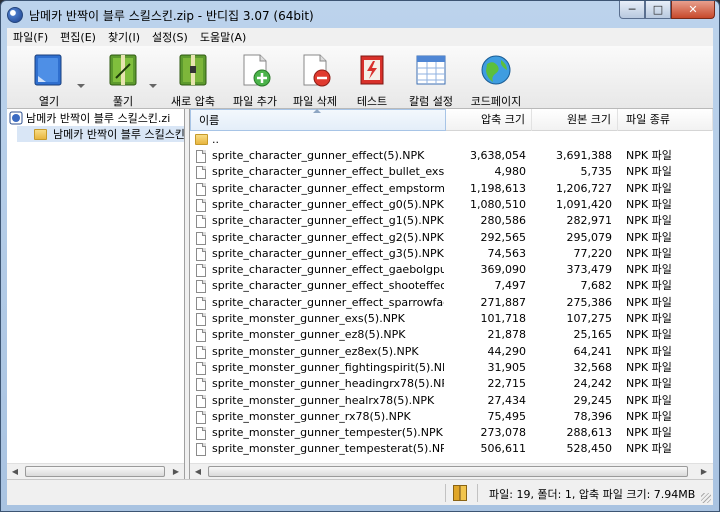 The height and width of the screenshot is (512, 720). Describe the element at coordinates (308, 318) in the screenshot. I see `file-name: sprite_monster_gunner_exs(5).NPK` at that location.